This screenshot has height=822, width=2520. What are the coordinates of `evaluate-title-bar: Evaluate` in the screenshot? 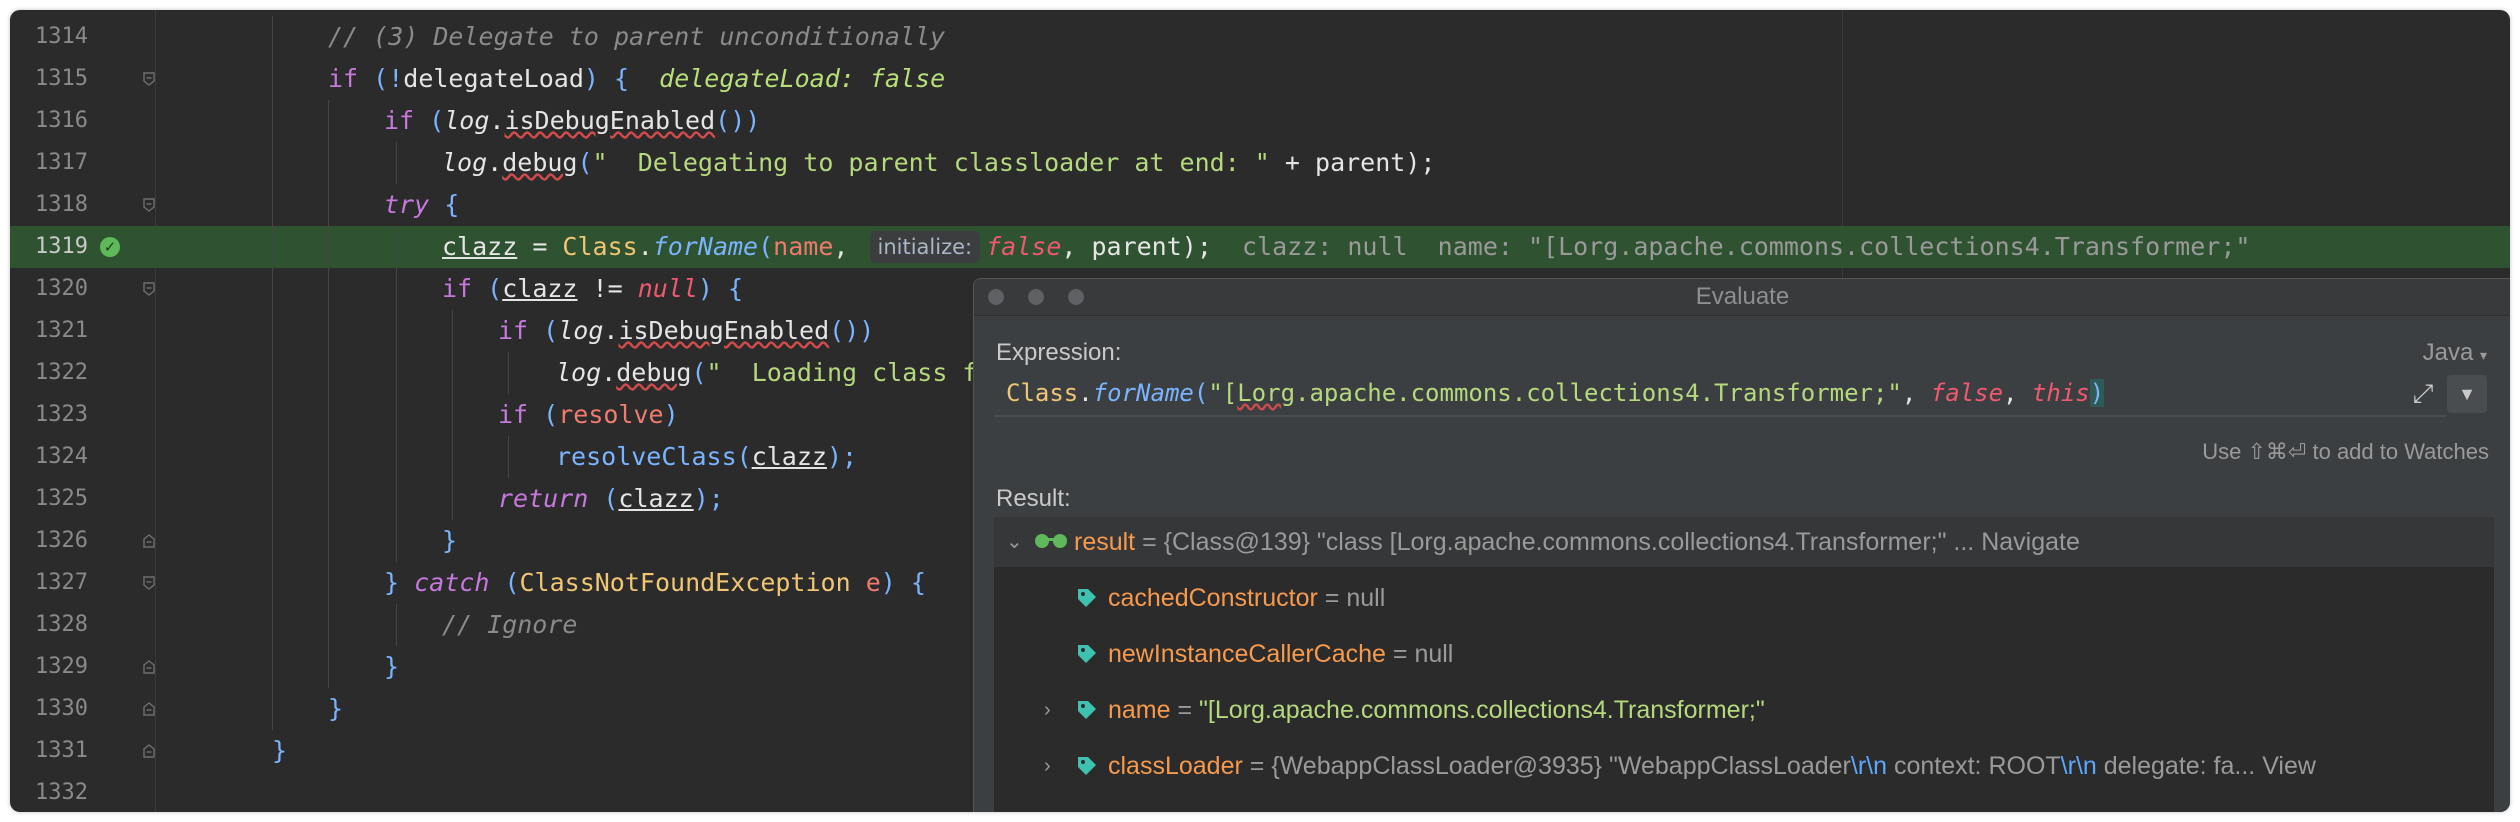 It's located at (1742, 297).